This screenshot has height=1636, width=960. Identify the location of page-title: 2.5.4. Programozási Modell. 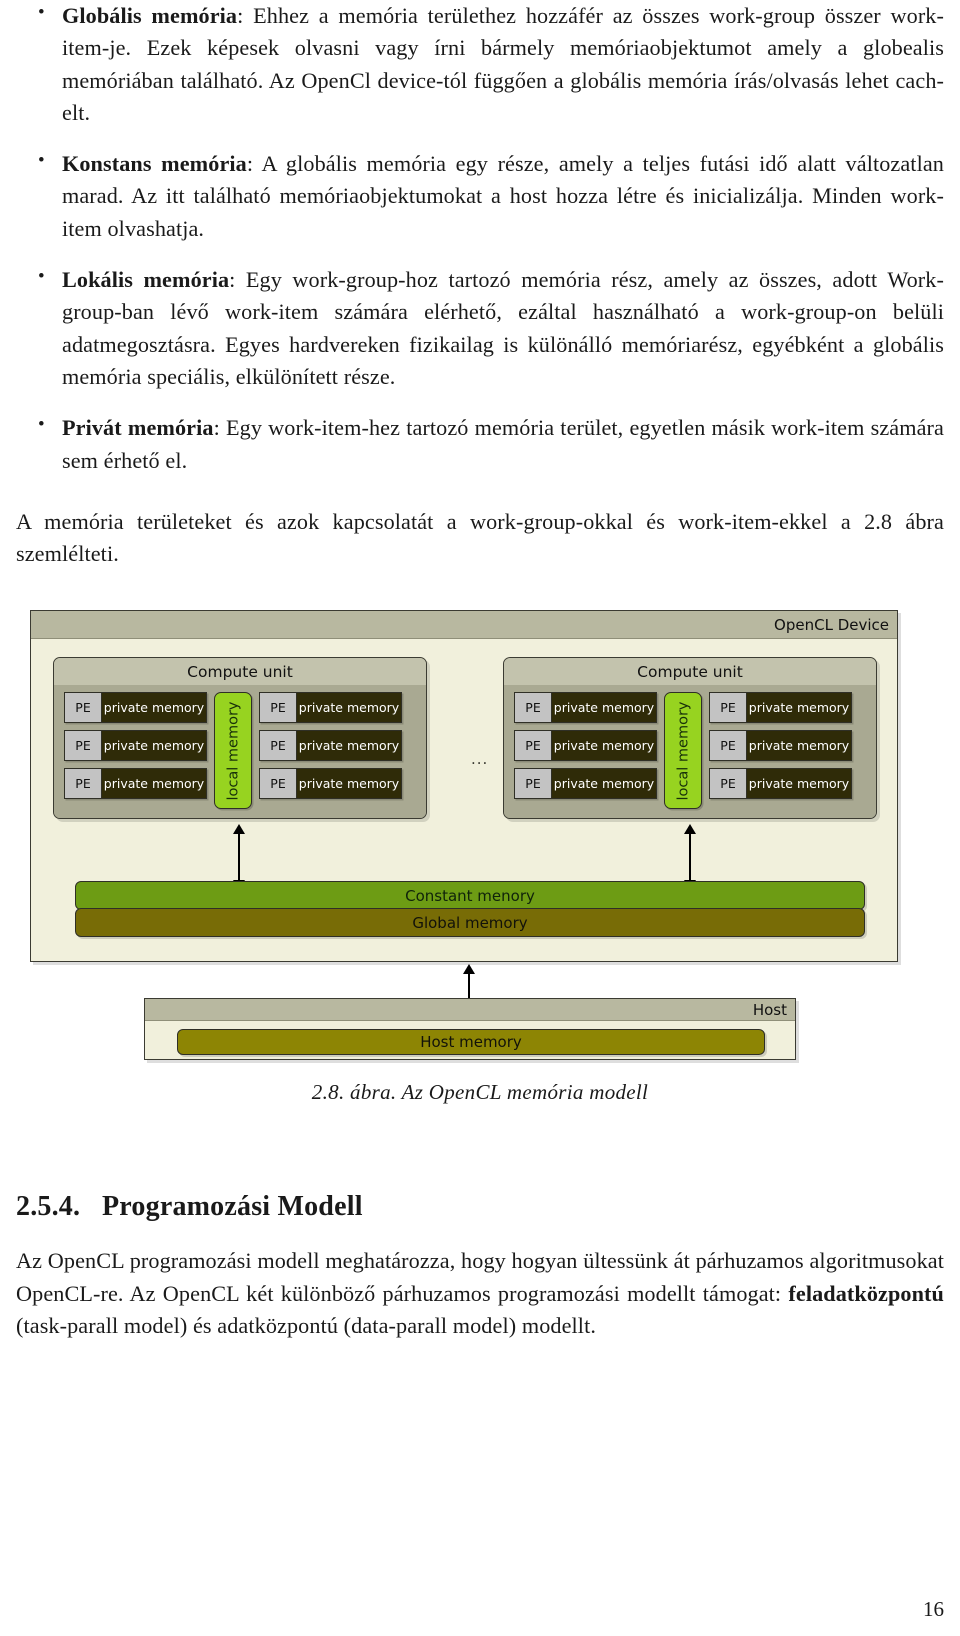
(480, 1207).